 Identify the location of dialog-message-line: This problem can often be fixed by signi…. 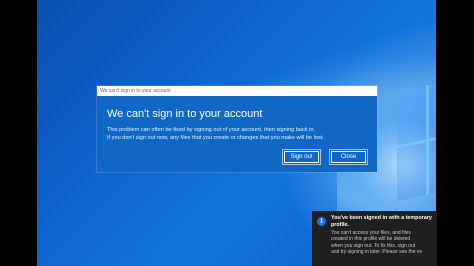
(211, 130).